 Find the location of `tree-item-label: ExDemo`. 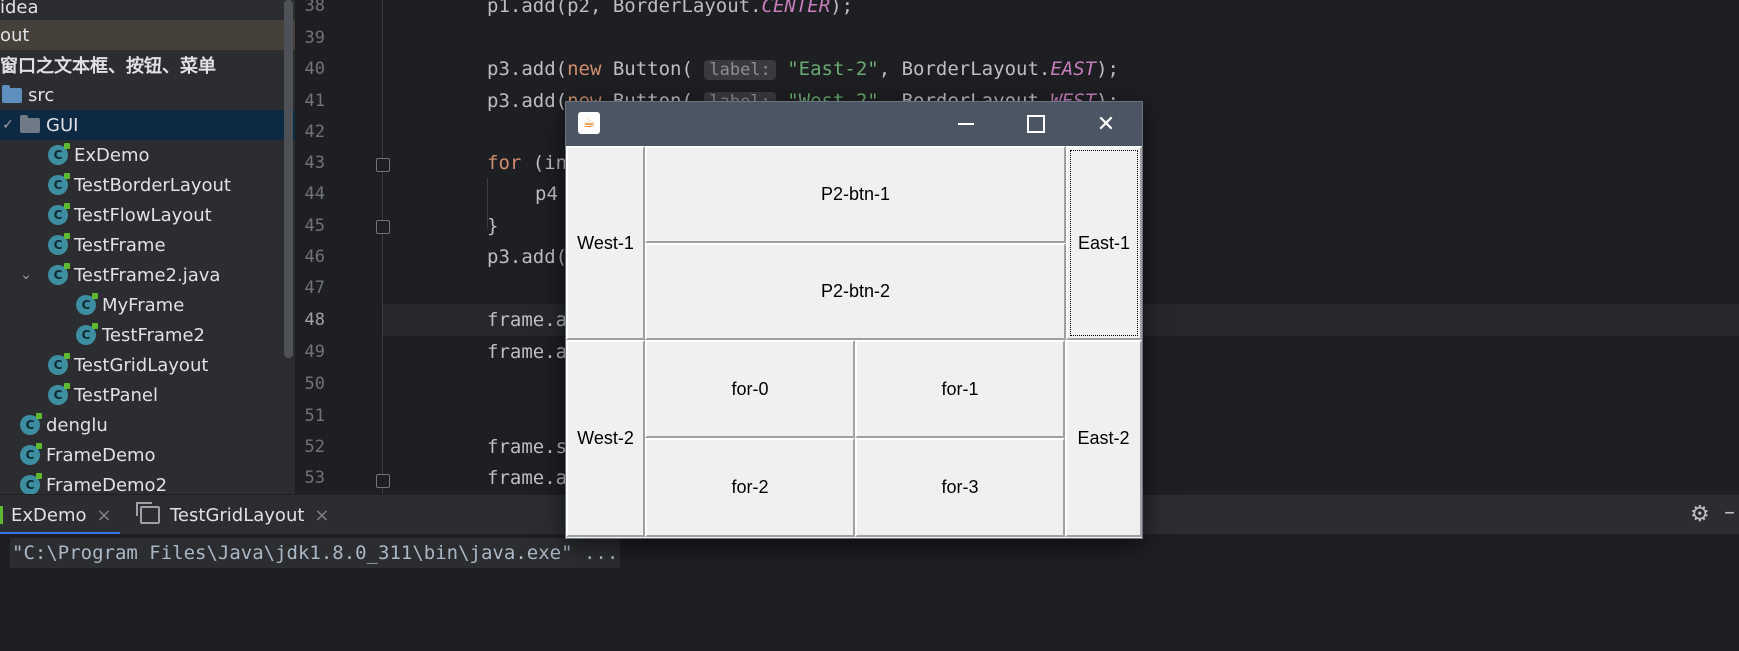

tree-item-label: ExDemo is located at coordinates (112, 155).